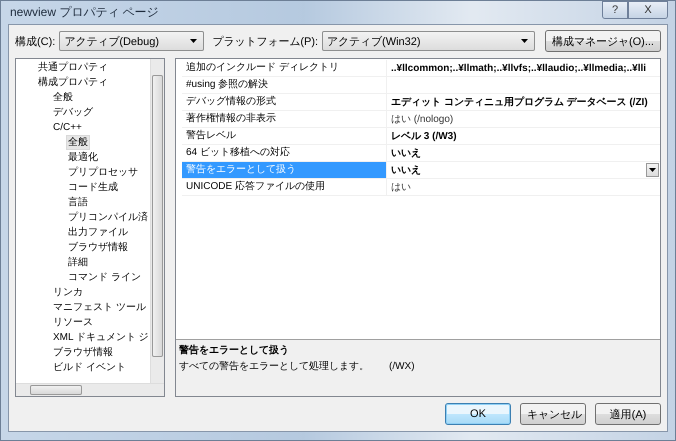 This screenshot has height=441, width=676. I want to click on tree-item: 共通プロパティ, so click(73, 67).